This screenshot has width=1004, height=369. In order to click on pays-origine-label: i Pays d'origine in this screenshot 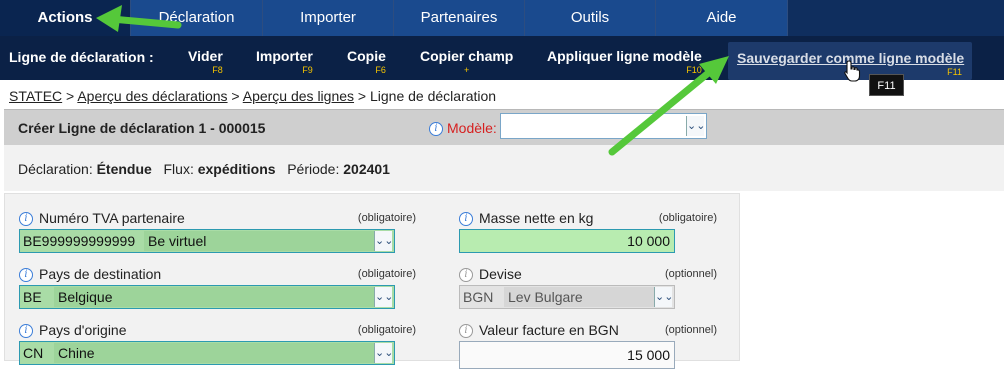, I will do `click(73, 330)`.